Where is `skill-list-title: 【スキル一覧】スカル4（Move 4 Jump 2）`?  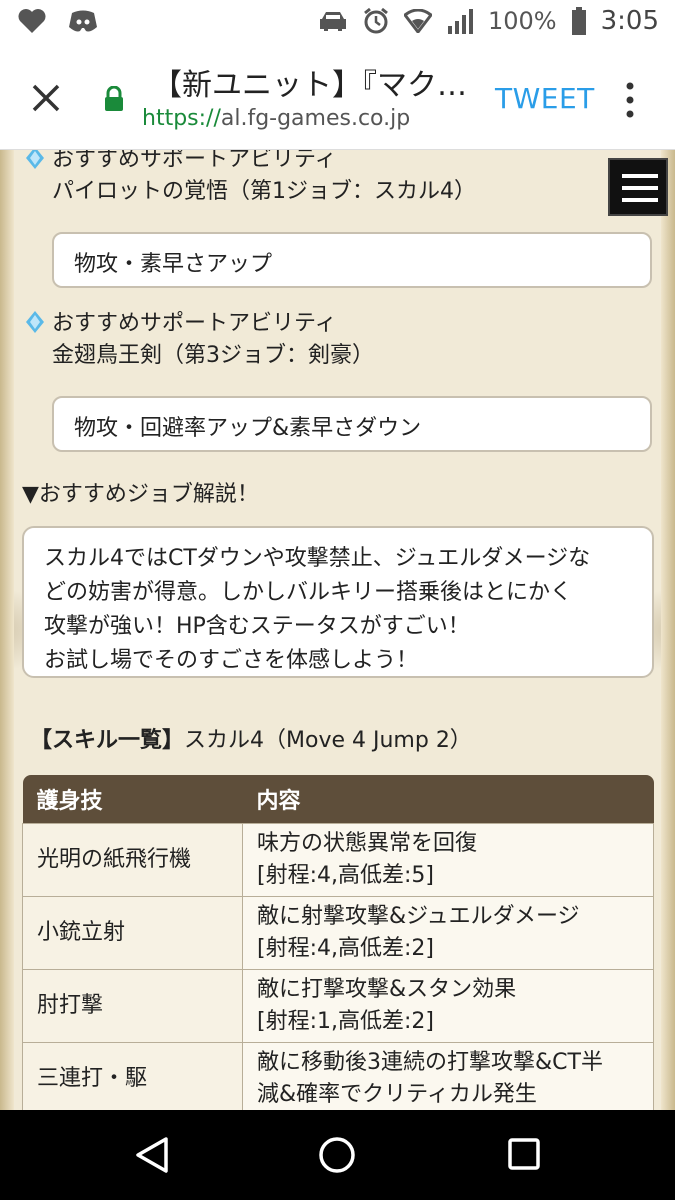 skill-list-title: 【スキル一覧】スカル4（Move 4 Jump 2） is located at coordinates (251, 738).